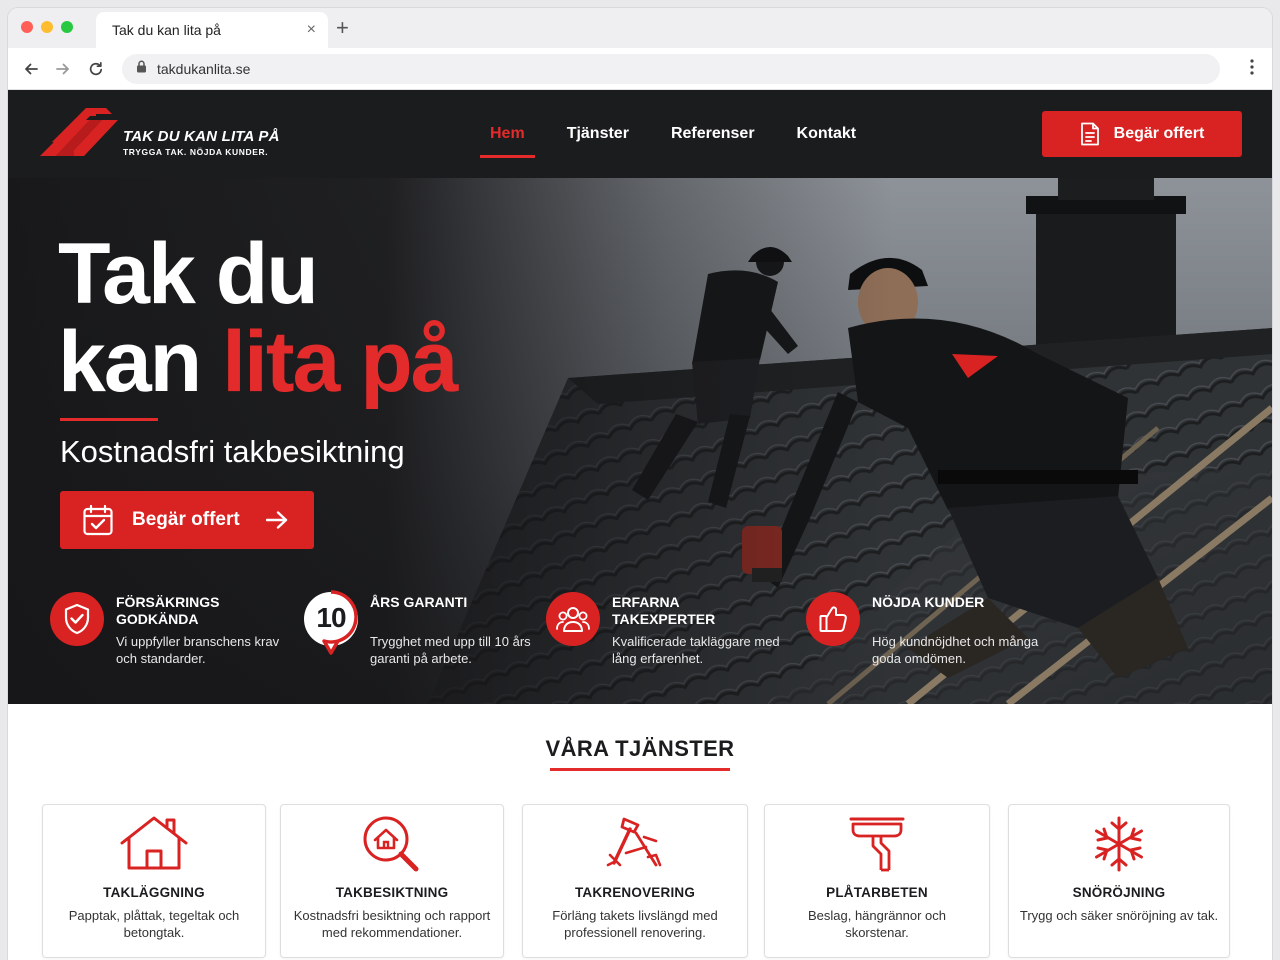 The height and width of the screenshot is (960, 1280). What do you see at coordinates (340, 362) in the screenshot?
I see `hero-title-accent: lita på` at bounding box center [340, 362].